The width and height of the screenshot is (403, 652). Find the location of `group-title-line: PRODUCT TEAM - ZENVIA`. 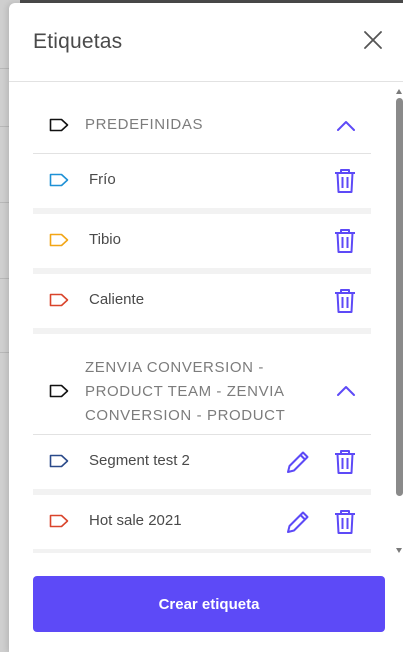

group-title-line: PRODUCT TEAM - ZENVIA is located at coordinates (185, 391).